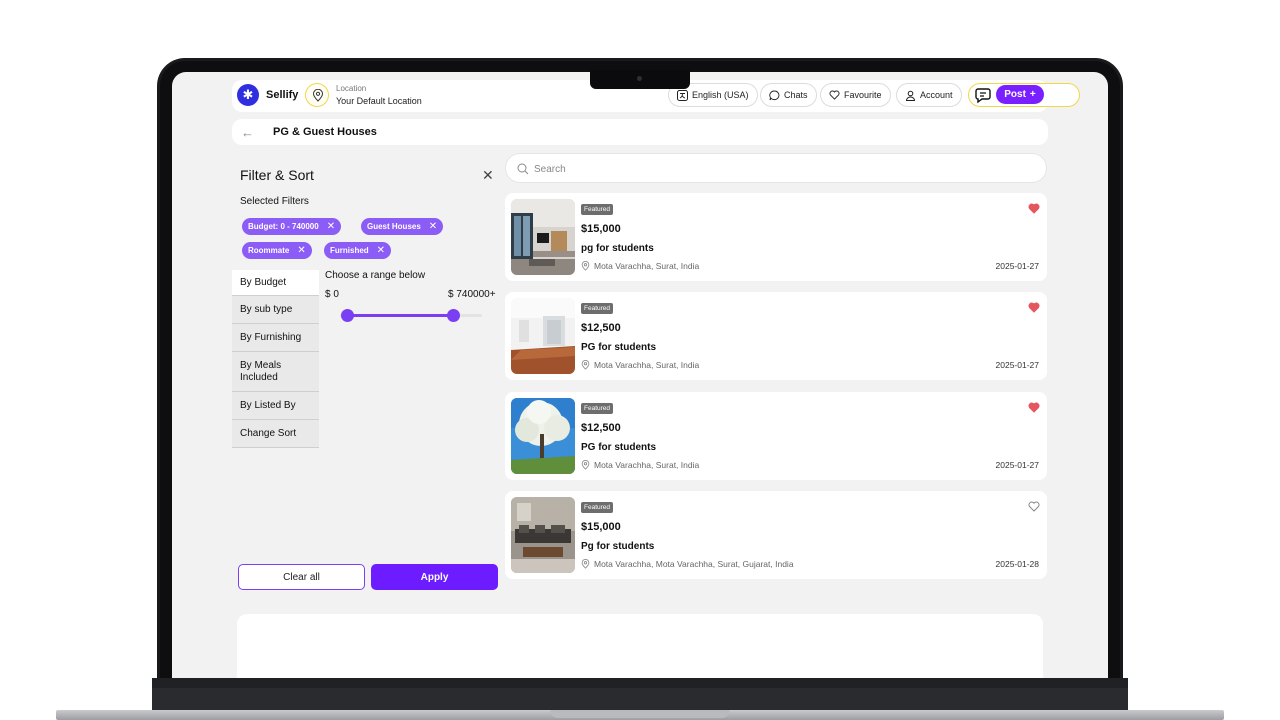  I want to click on chip-label: Guest Houses, so click(394, 226).